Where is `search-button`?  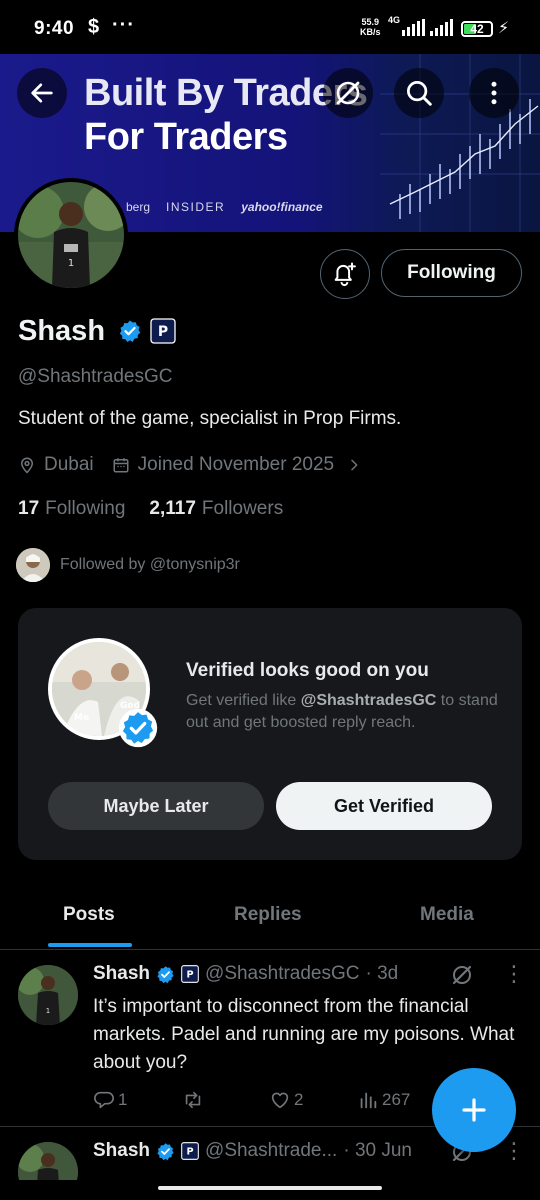
search-button is located at coordinates (419, 93).